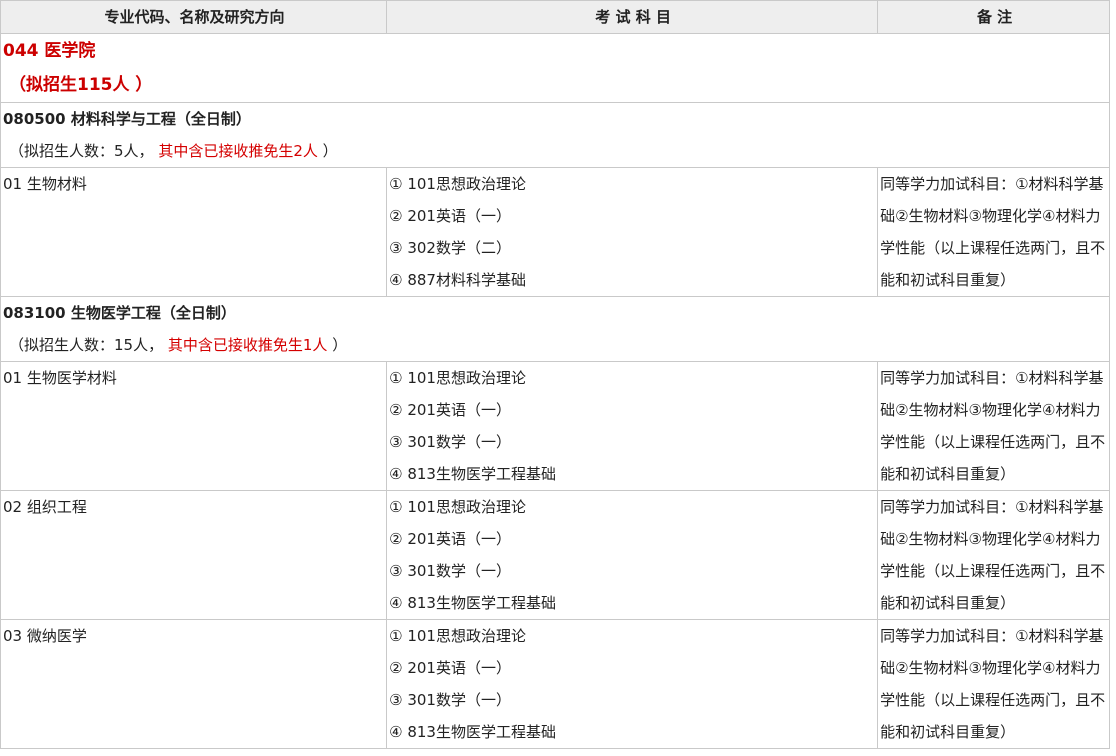 The height and width of the screenshot is (756, 1116). What do you see at coordinates (556, 151) in the screenshot?
I see `major-quota: （拟招生人数：5人， 其中含已接收推免生2人 ）` at bounding box center [556, 151].